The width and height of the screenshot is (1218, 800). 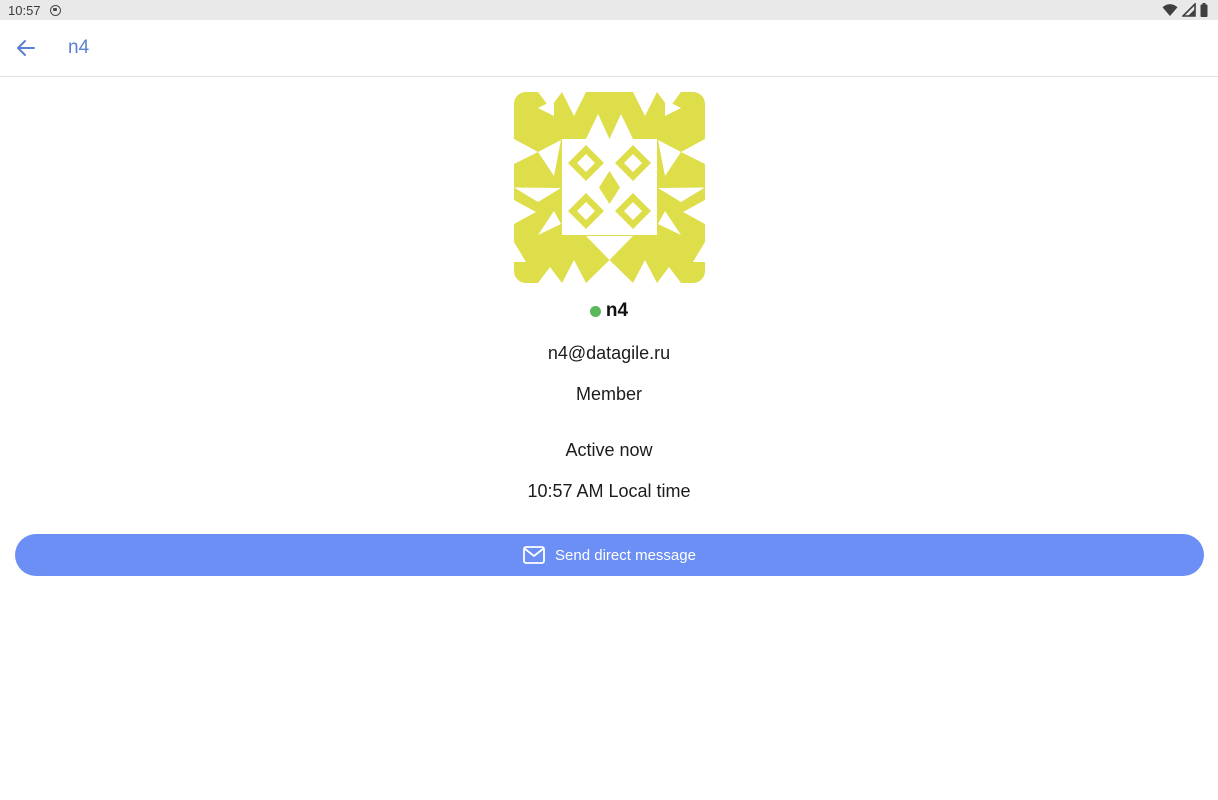 What do you see at coordinates (534, 555) in the screenshot?
I see `mail-icon` at bounding box center [534, 555].